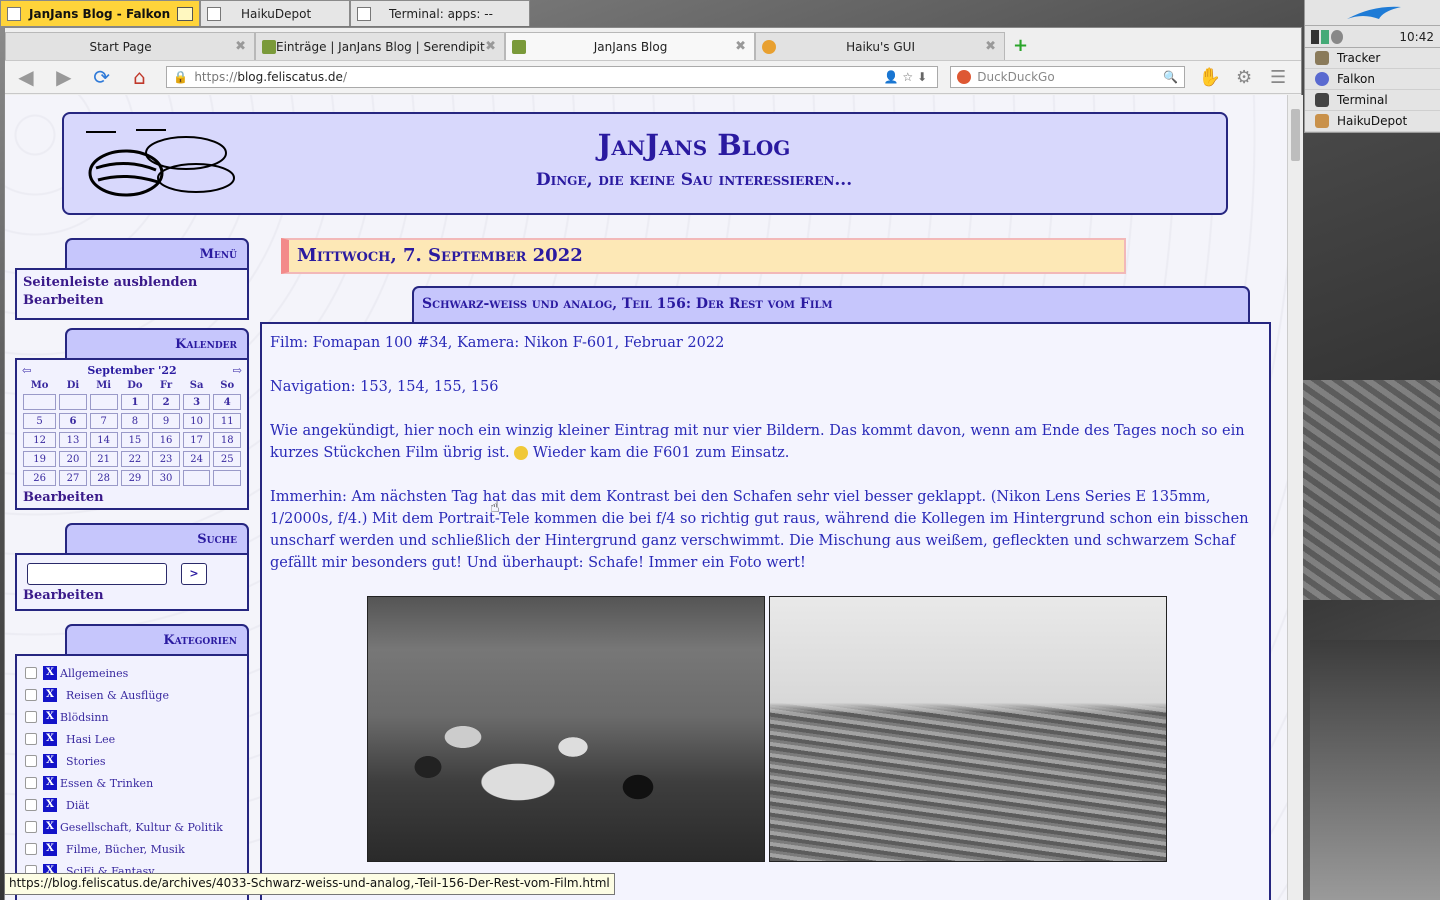  I want to click on category-link: Allgemeines, so click(94, 673).